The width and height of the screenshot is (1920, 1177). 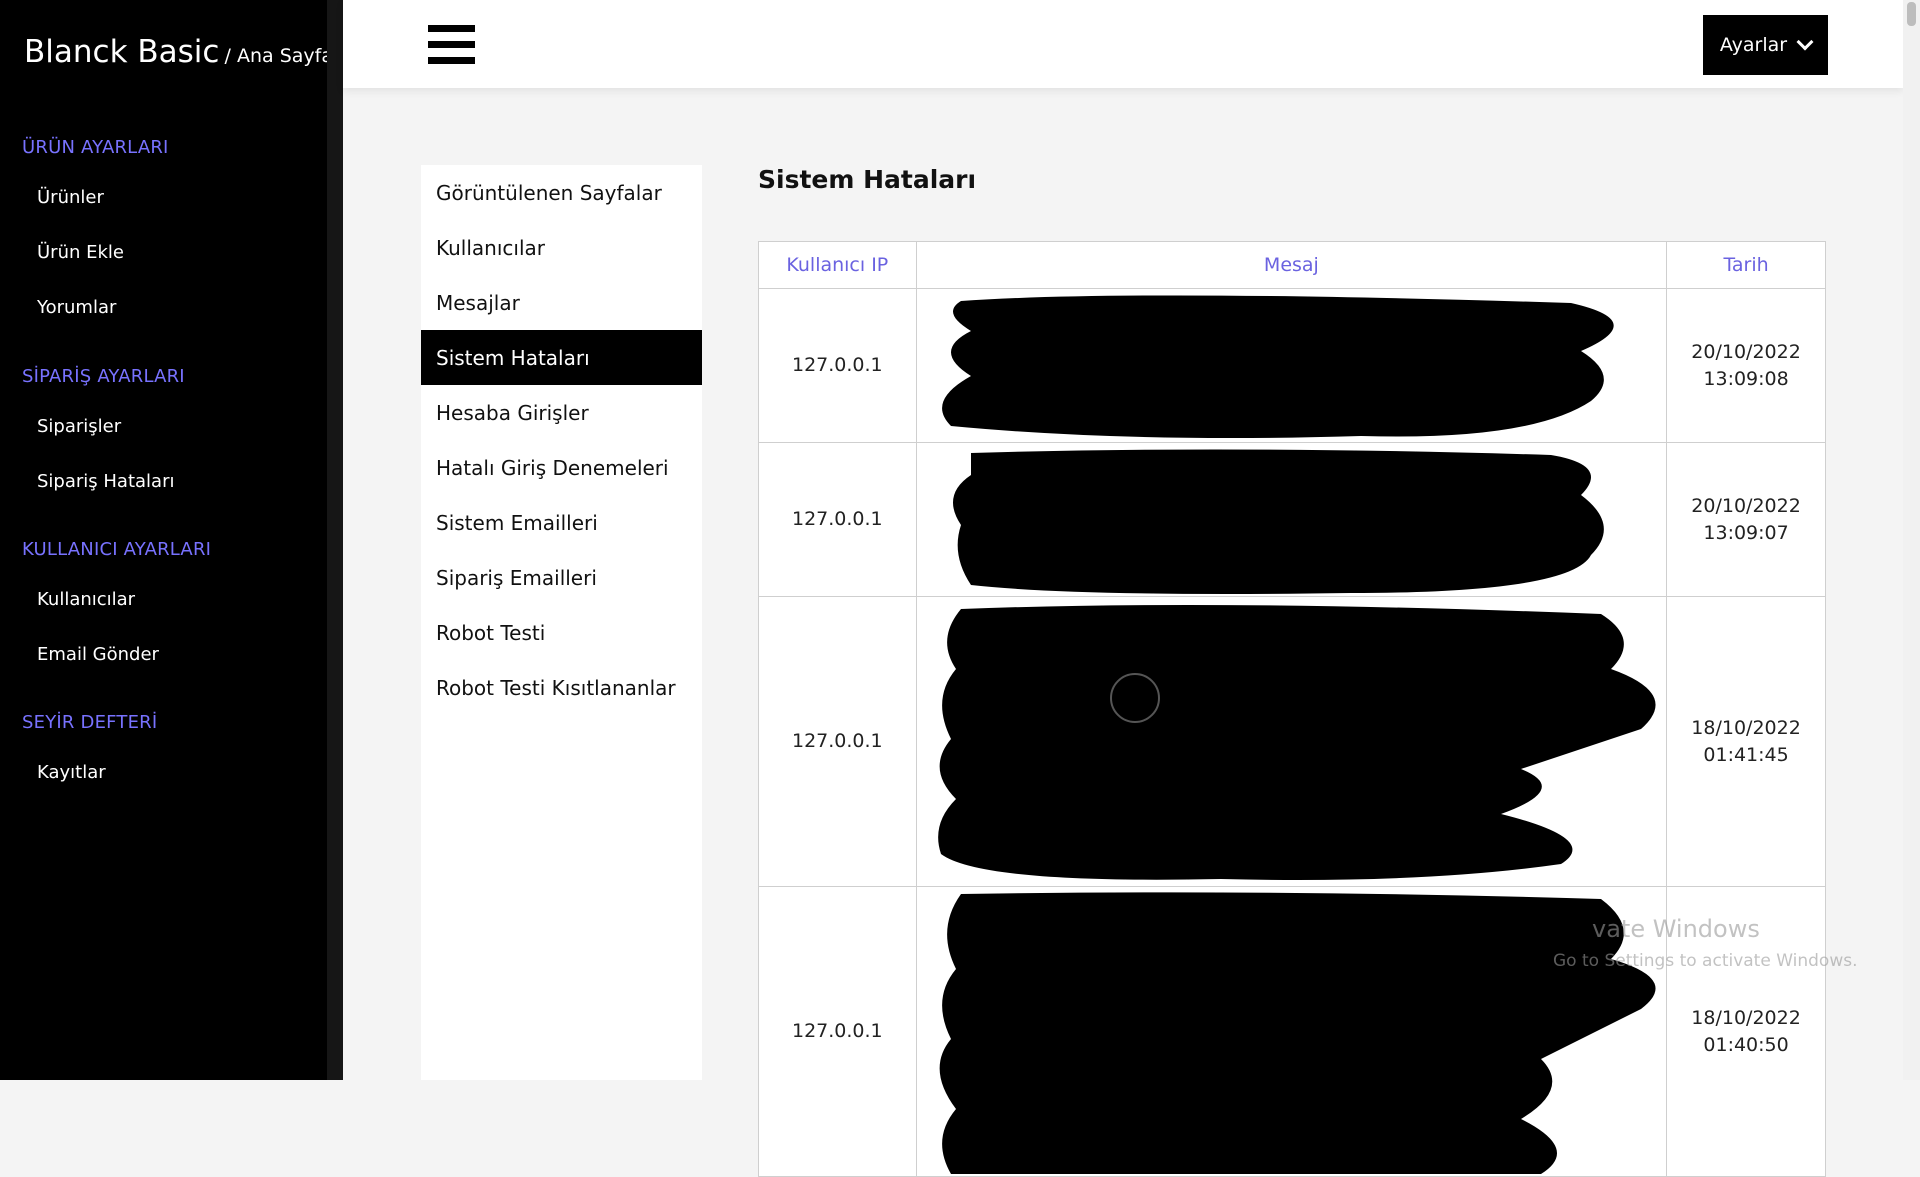 I want to click on sidebar-item-urunler: Ürünler, so click(x=70, y=197).